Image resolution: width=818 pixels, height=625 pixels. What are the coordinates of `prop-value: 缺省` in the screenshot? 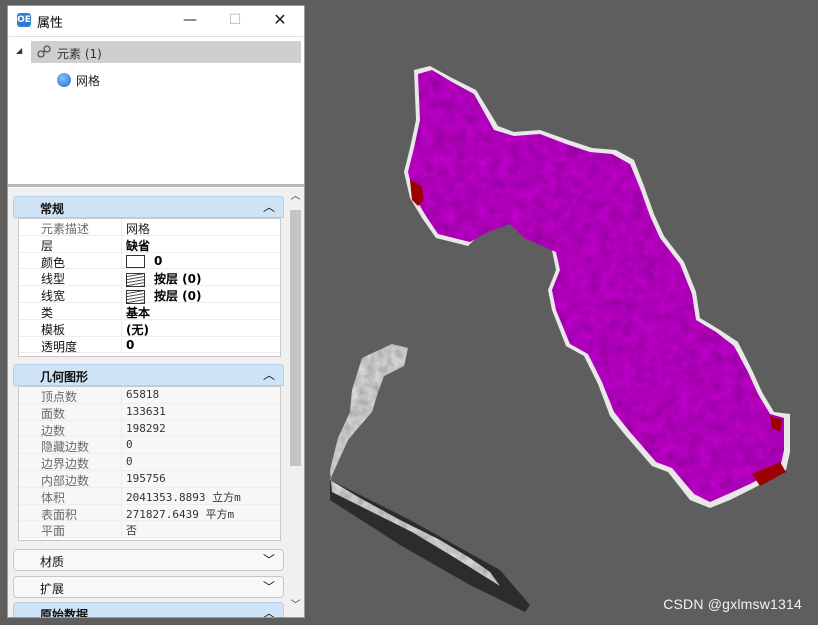 It's located at (138, 245).